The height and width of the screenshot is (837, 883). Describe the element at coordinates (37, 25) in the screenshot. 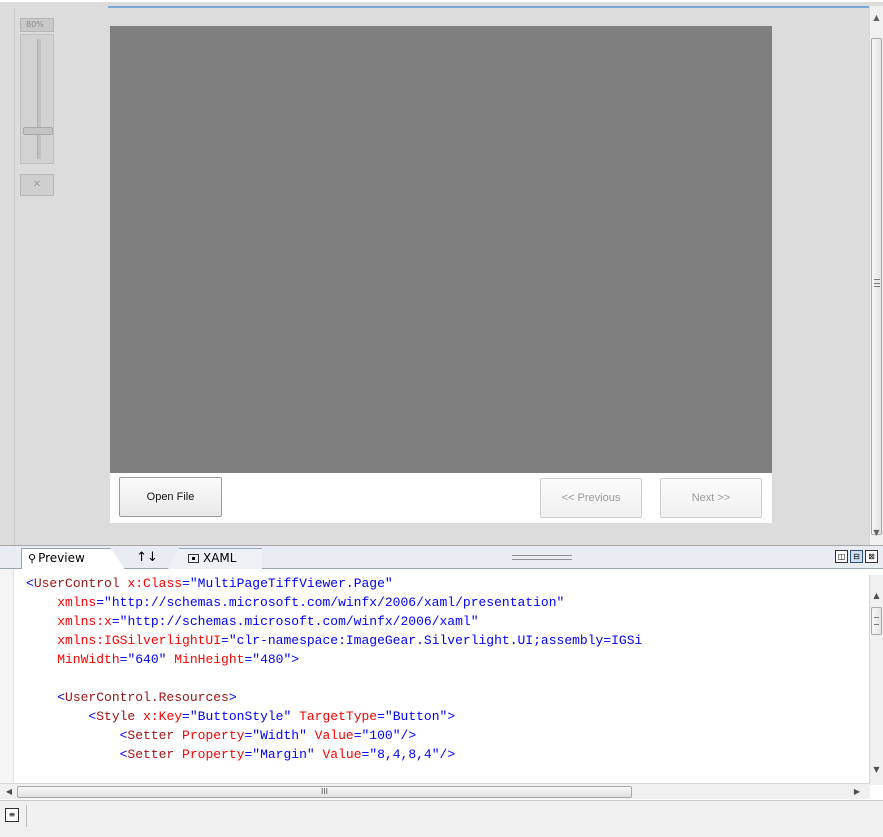

I see `zoom-label: 80%` at that location.